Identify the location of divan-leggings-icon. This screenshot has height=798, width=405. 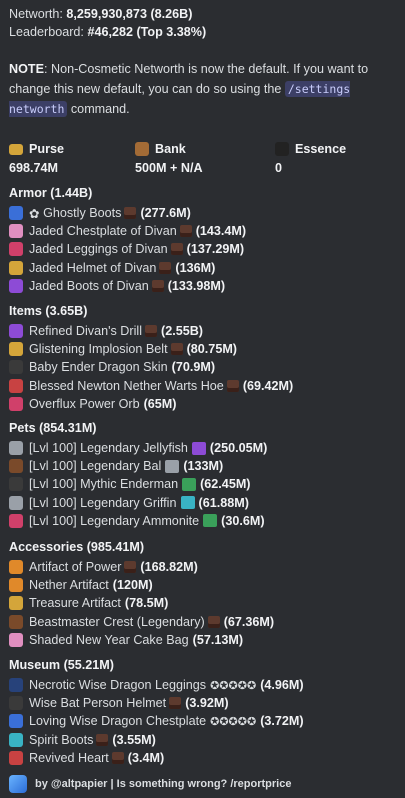
(16, 249).